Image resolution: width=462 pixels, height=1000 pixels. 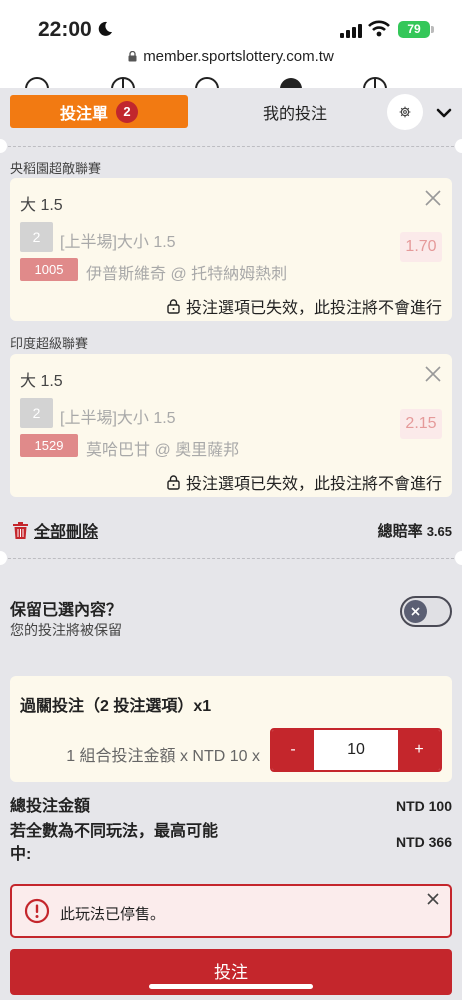 I want to click on betslip-header: 投注單 2 我的投注, so click(x=231, y=112).